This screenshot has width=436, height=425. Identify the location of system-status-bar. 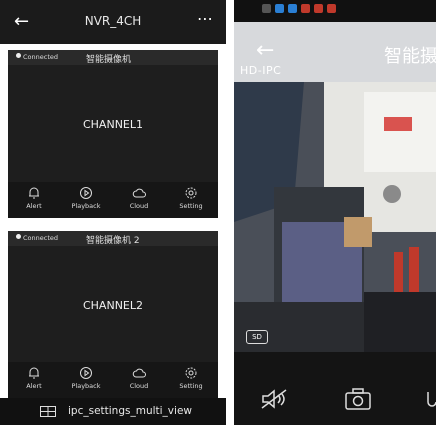
(335, 11).